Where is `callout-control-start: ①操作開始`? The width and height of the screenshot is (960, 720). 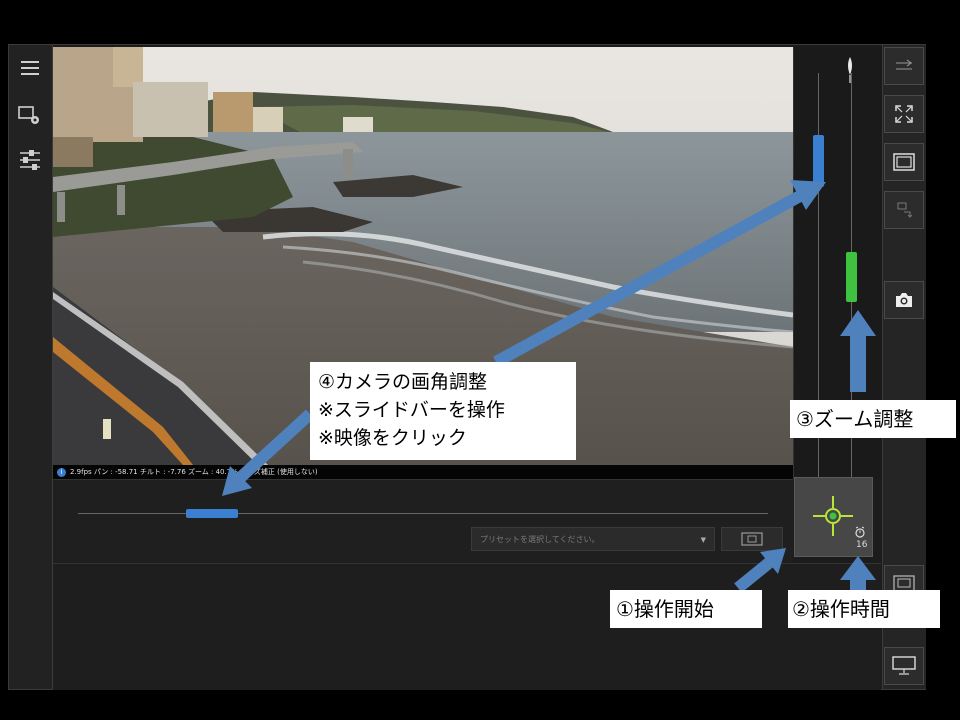
callout-control-start: ①操作開始 is located at coordinates (686, 609).